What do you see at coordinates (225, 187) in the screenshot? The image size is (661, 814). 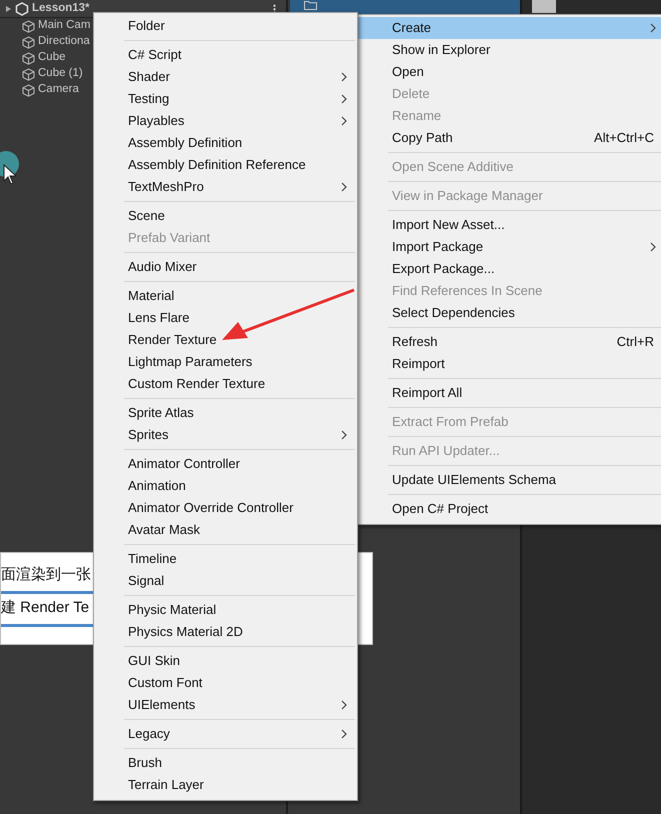 I see `menu-item: TextMeshPro` at bounding box center [225, 187].